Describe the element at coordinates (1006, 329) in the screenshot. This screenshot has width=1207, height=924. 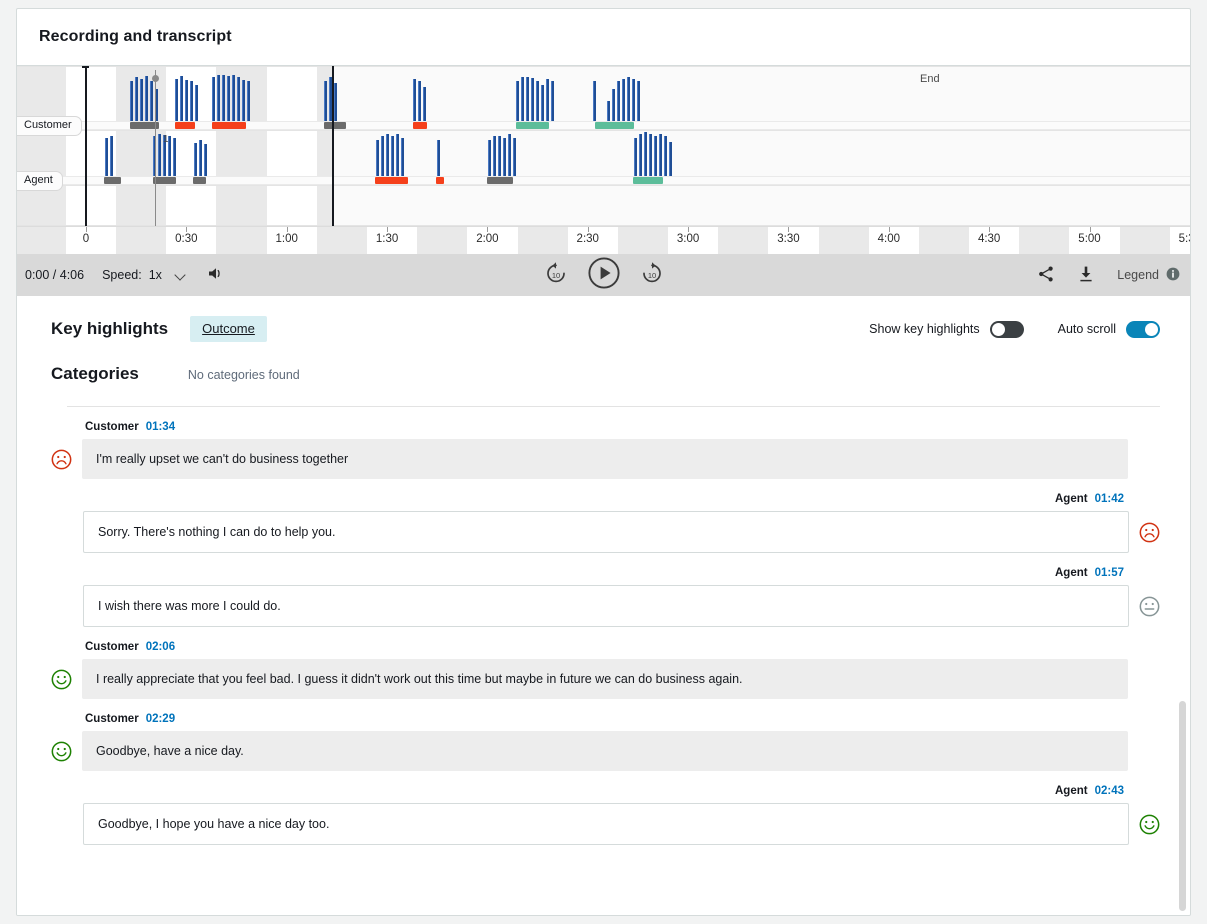
I see `show-key-highlights-toggle` at that location.